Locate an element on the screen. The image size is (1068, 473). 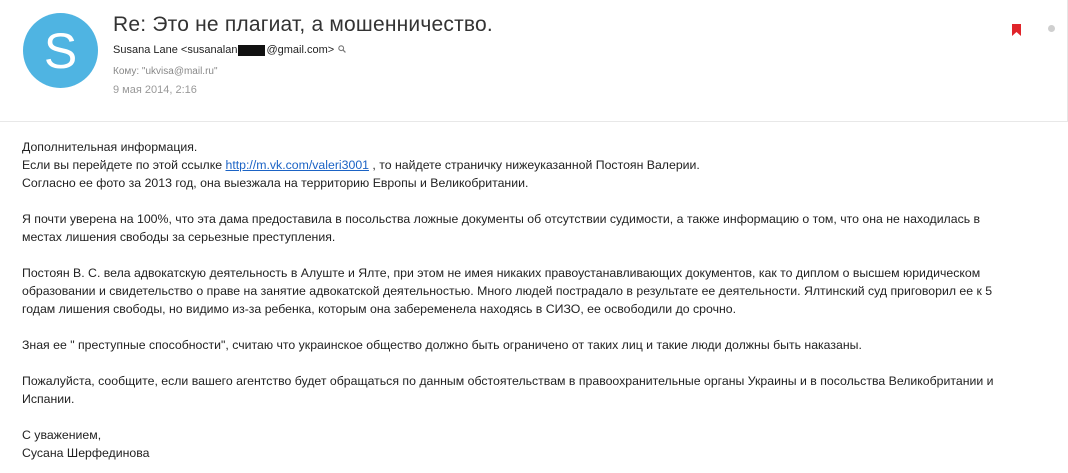
sender-email-end: @gmail.com> is located at coordinates (300, 50).